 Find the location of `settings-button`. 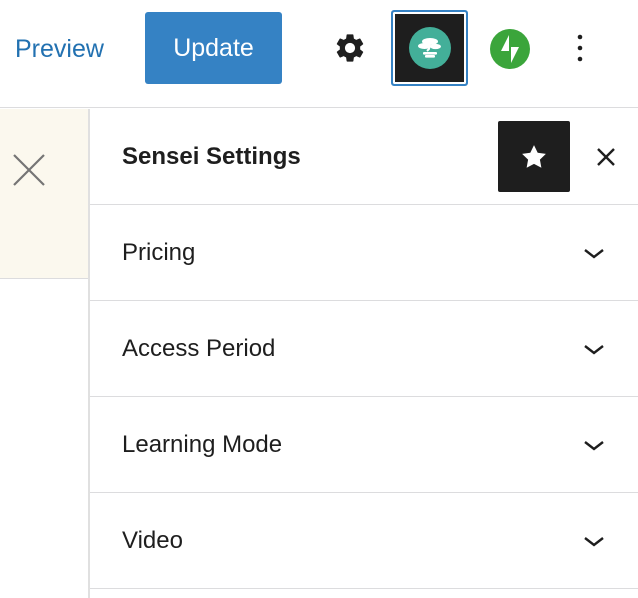

settings-button is located at coordinates (350, 48).